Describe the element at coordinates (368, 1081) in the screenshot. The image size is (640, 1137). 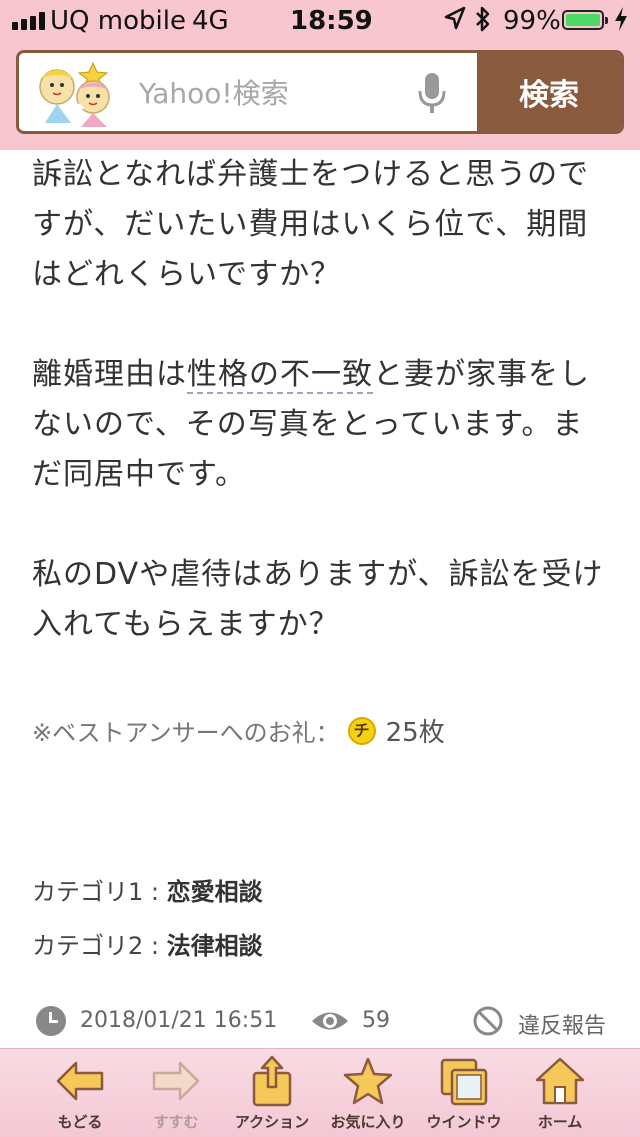
I see `star-icon` at that location.